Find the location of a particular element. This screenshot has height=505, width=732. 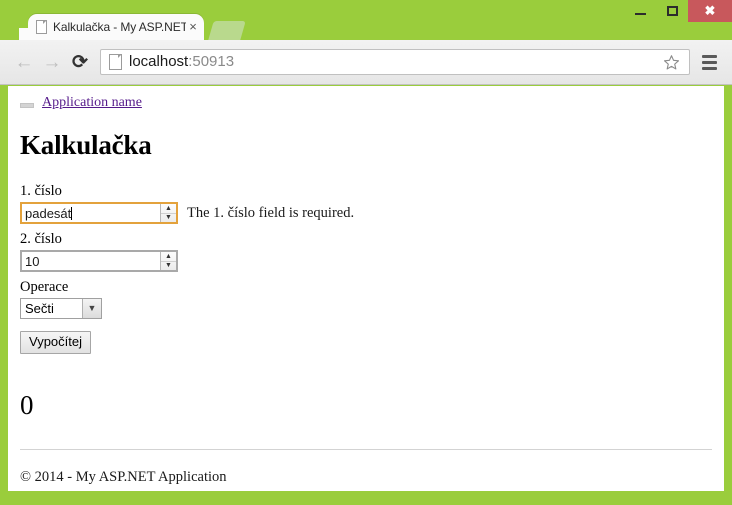

calculate-button: Vypočítej is located at coordinates (55, 342).